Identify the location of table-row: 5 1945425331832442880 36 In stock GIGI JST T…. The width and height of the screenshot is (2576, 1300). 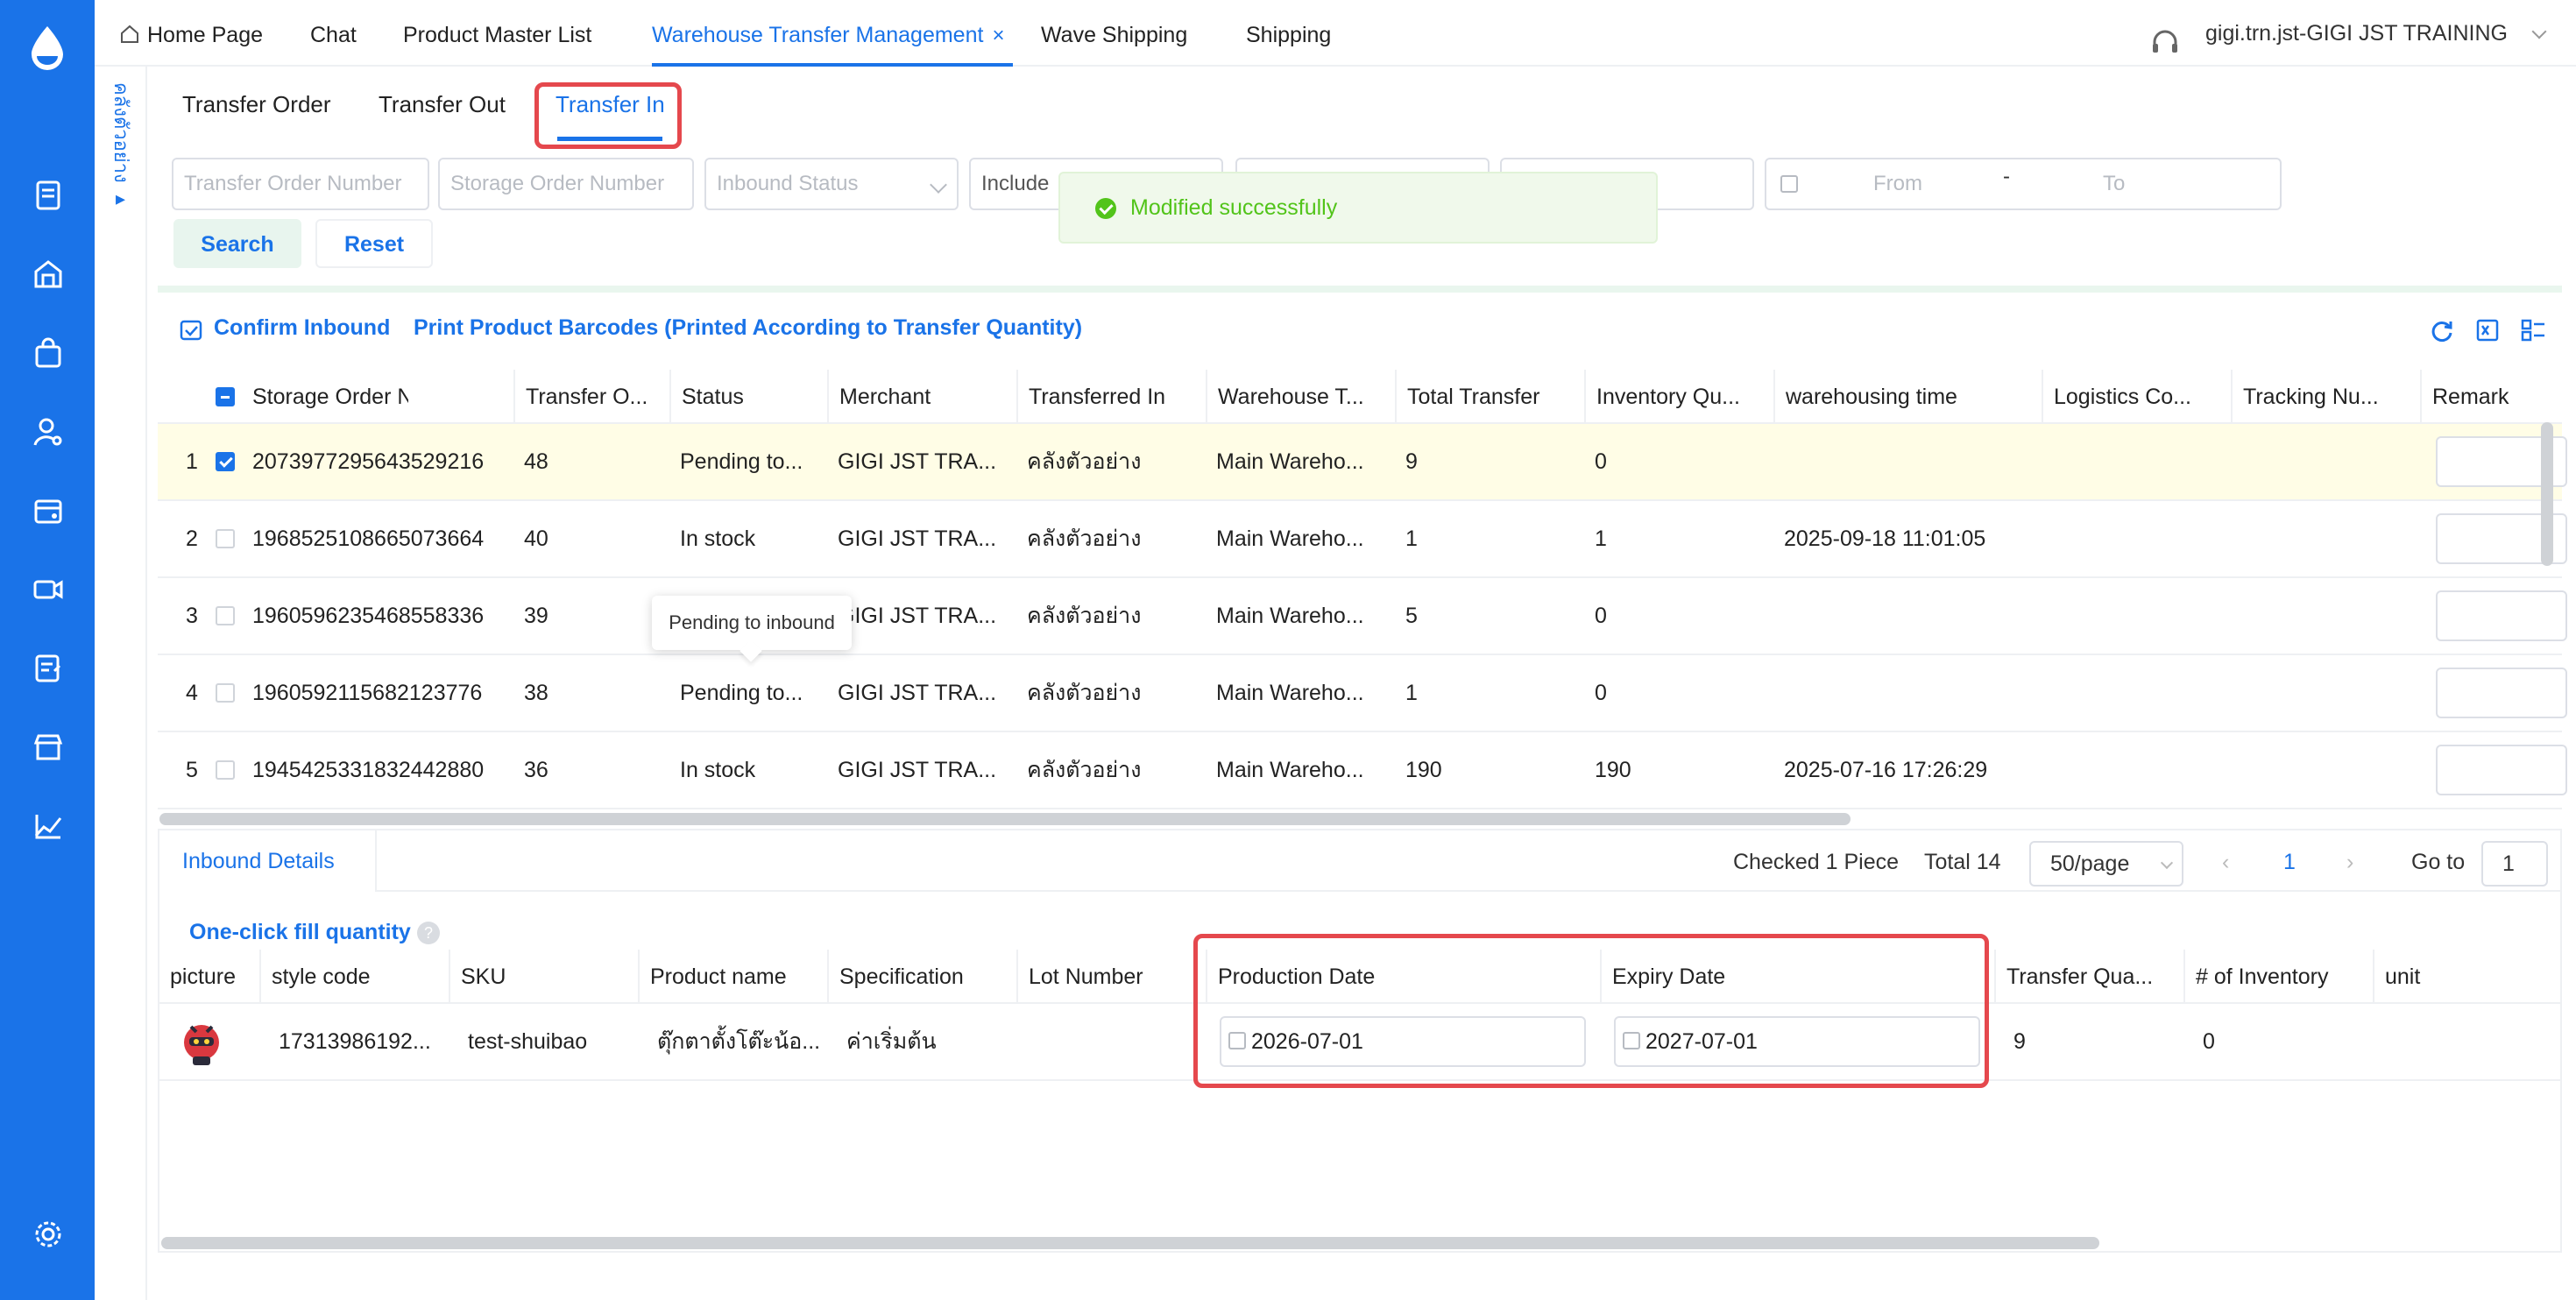
(1362, 770).